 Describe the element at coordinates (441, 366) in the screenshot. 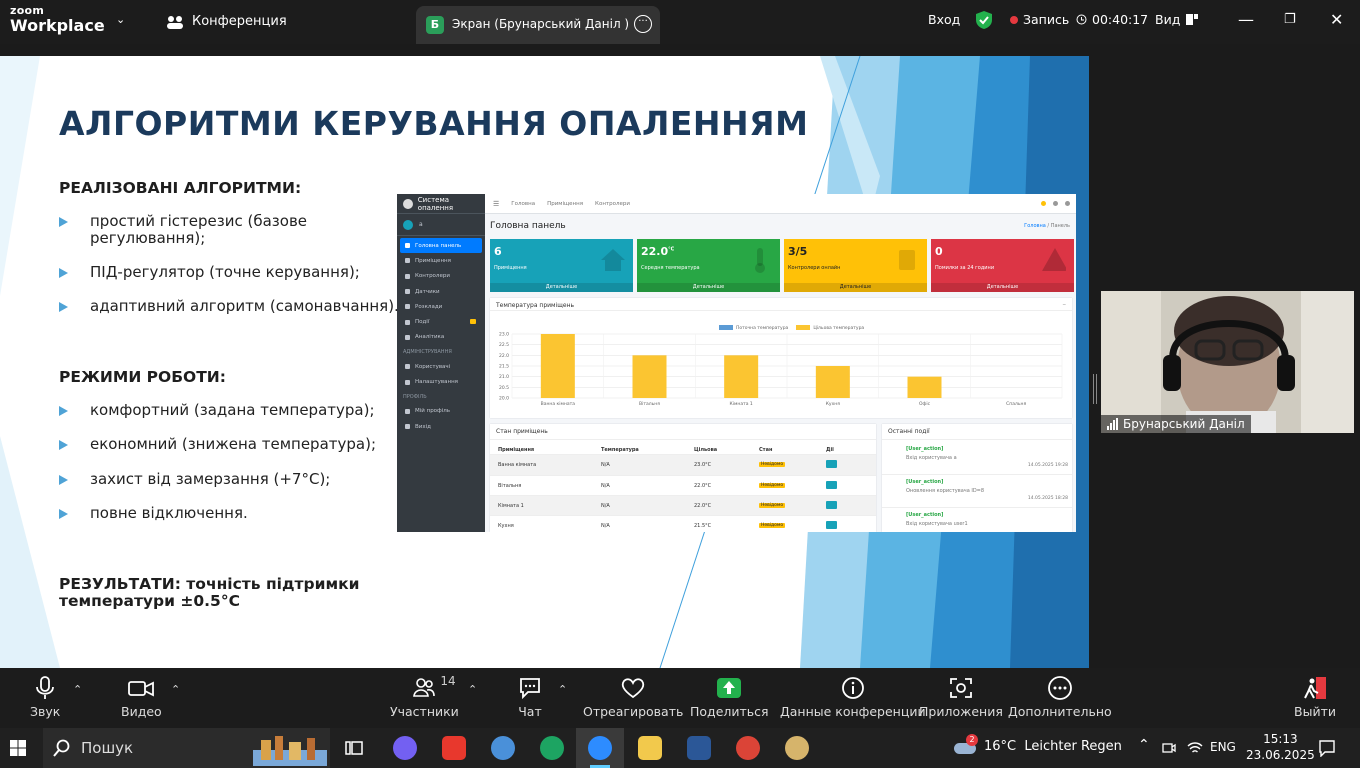

I see `nav-item-users: Користувачі` at that location.